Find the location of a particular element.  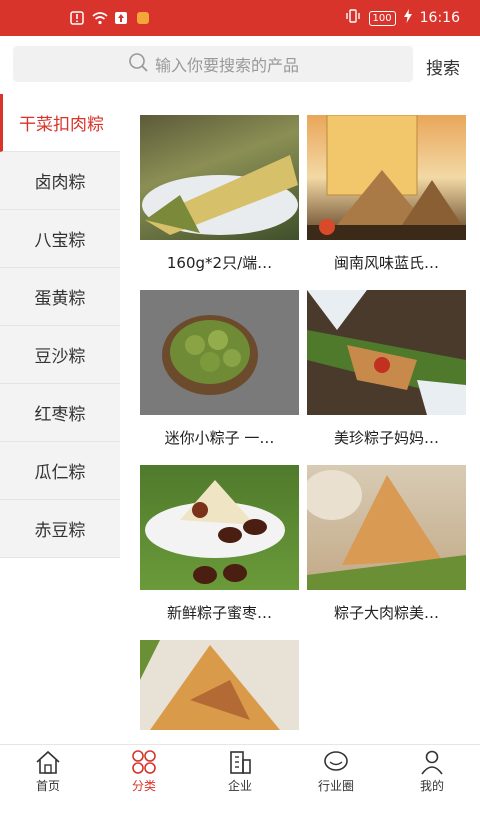

sidebar-item-label: 卤肉粽 is located at coordinates (60, 183).